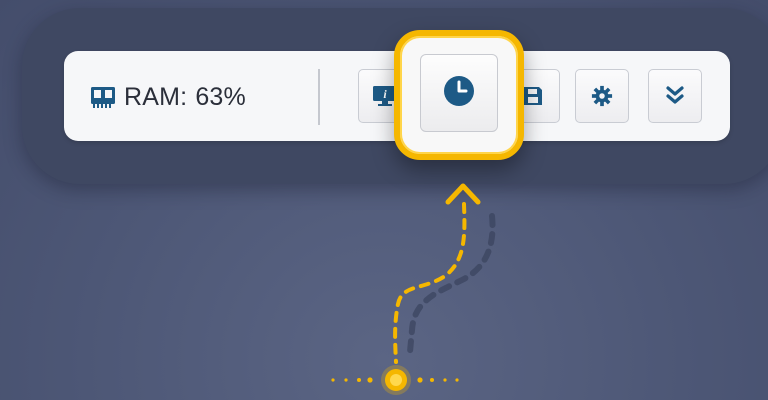 The image size is (768, 400). I want to click on pointer-dashed-path, so click(430, 283).